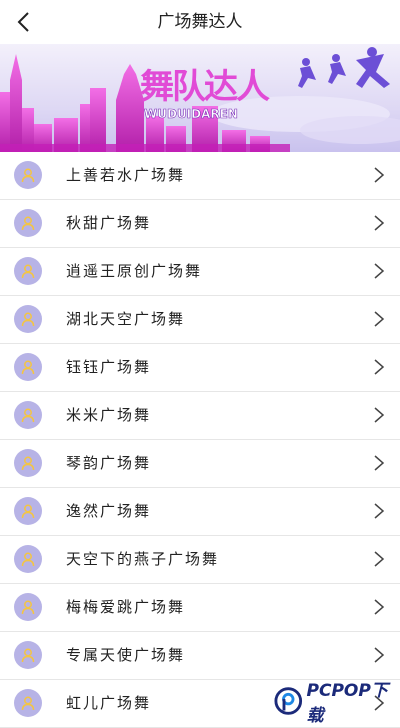 This screenshot has width=400, height=728. What do you see at coordinates (200, 368) in the screenshot?
I see `list-item: 钰钰广场舞` at bounding box center [200, 368].